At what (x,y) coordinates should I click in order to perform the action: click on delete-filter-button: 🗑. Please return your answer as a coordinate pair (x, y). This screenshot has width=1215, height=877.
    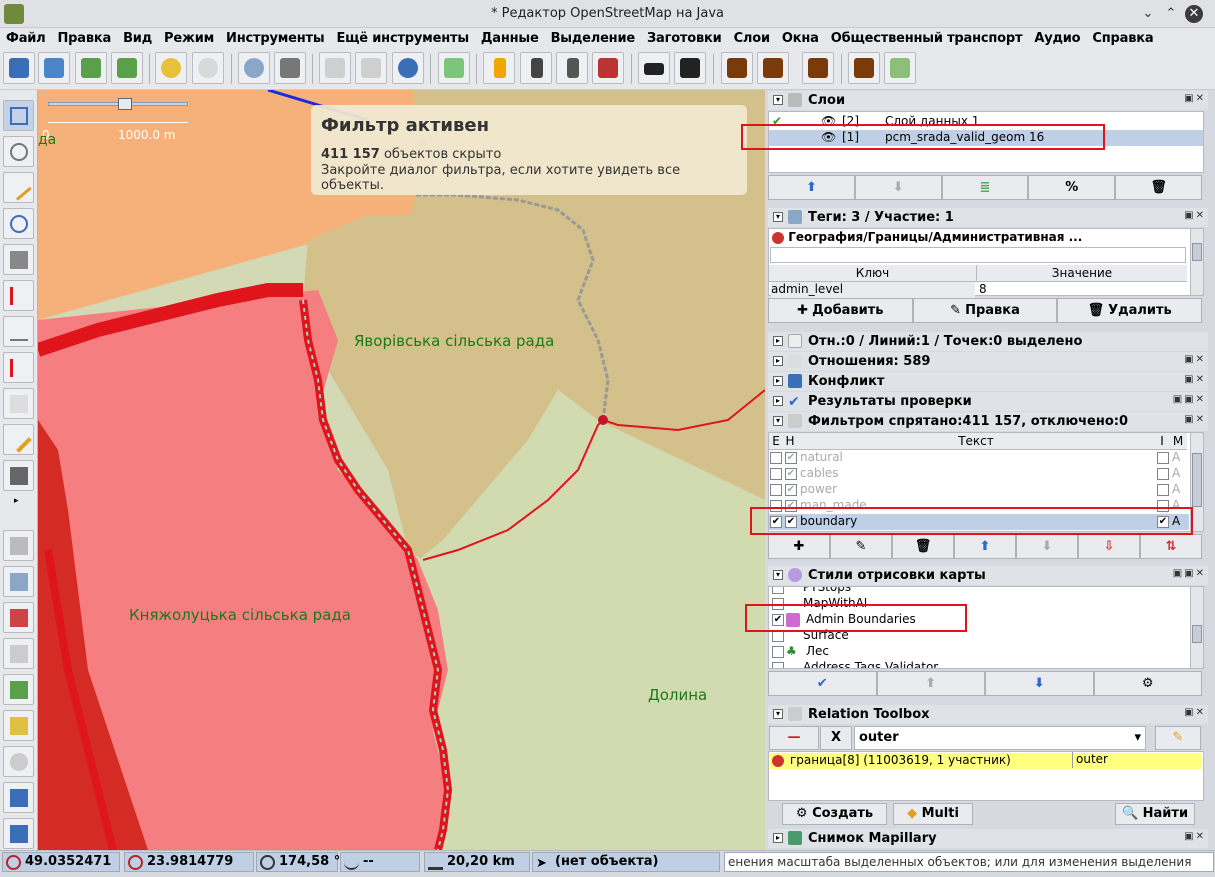
    Looking at the image, I should click on (923, 546).